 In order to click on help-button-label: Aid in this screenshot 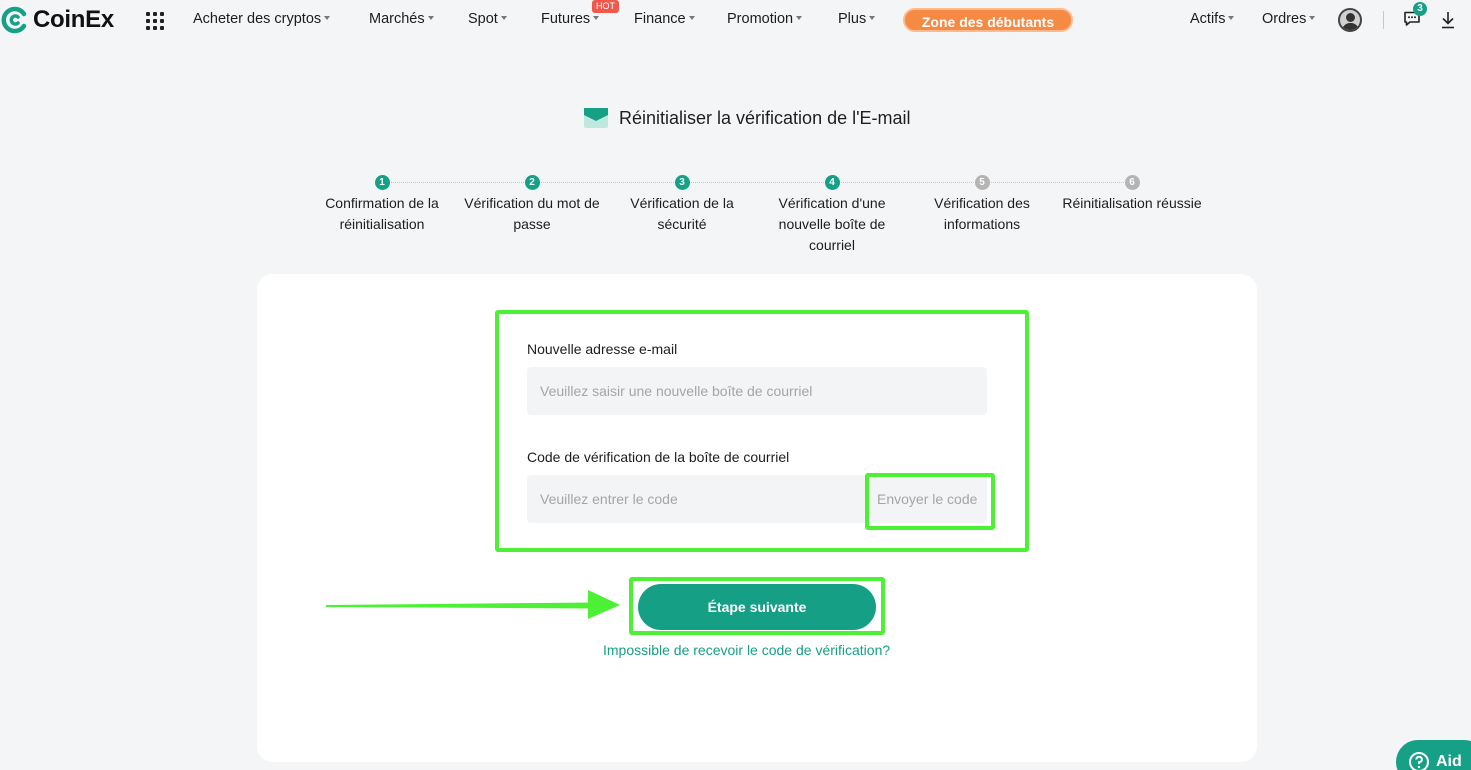, I will do `click(1449, 761)`.